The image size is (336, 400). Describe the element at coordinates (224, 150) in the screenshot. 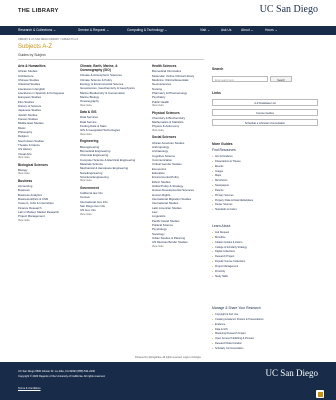

I see `find-resources-heading: Find Resources` at that location.